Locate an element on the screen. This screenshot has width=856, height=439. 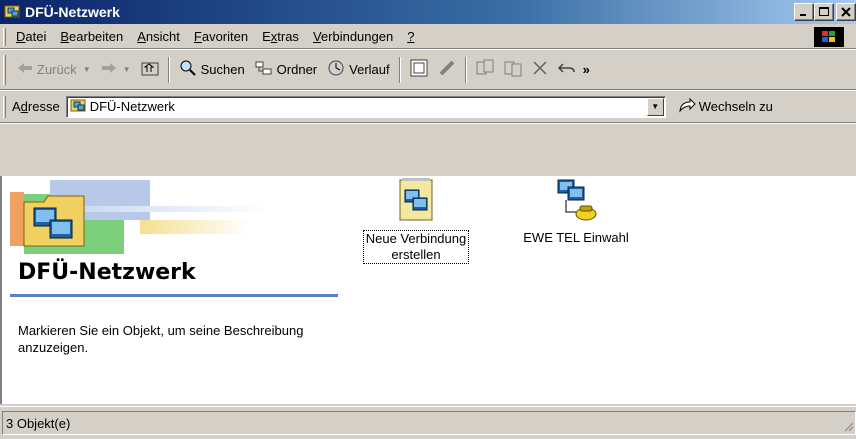
history-icon is located at coordinates (336, 69).